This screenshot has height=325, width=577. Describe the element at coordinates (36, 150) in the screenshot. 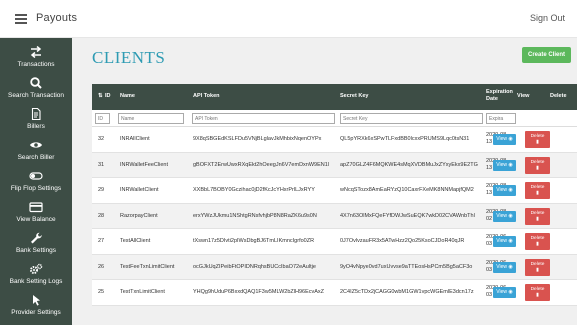

I see `sidebar-item-search-biller: Search Biller` at that location.